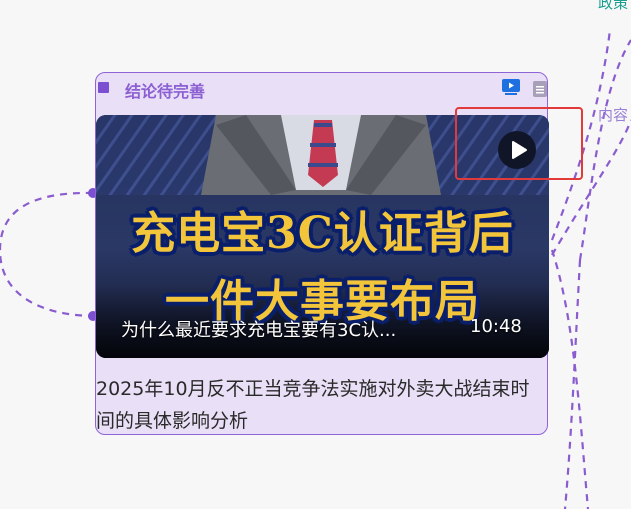 Image resolution: width=631 pixels, height=509 pixels. What do you see at coordinates (613, 114) in the screenshot?
I see `side-node-label-right: 内容` at bounding box center [613, 114].